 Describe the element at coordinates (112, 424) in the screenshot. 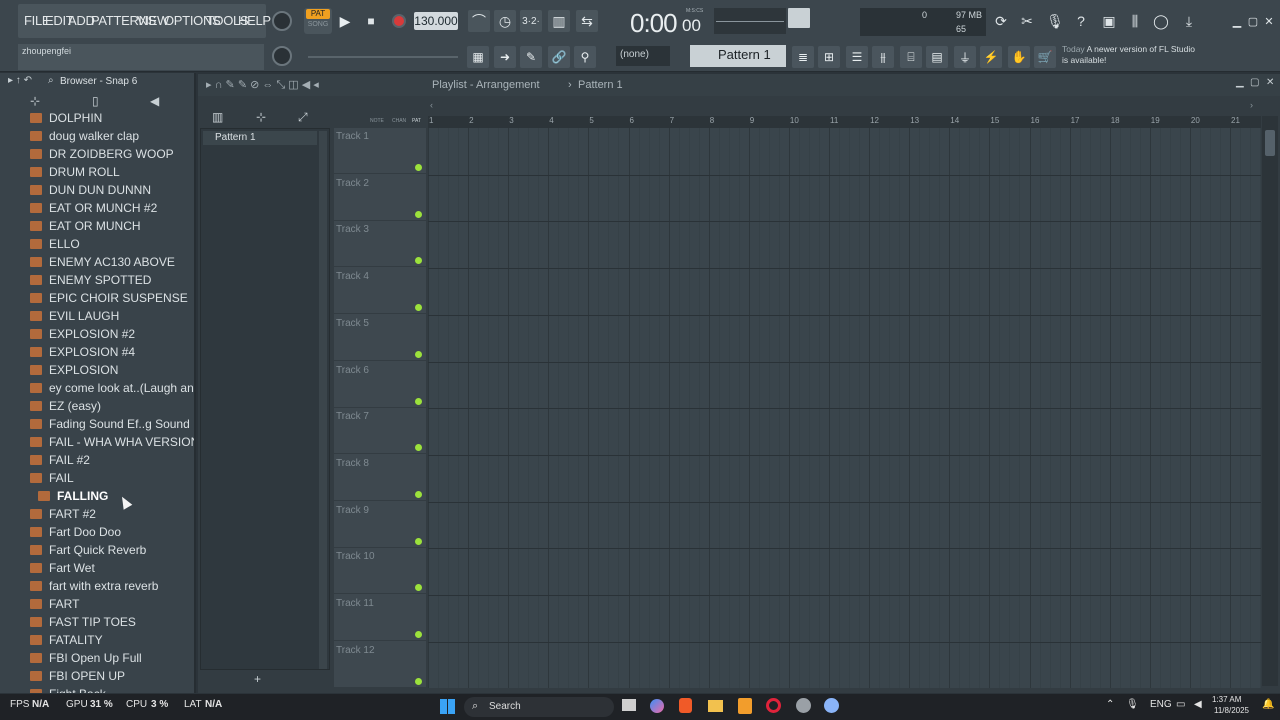

I see `browser-item: Fading Sound Ef..g Sound Effect)` at that location.